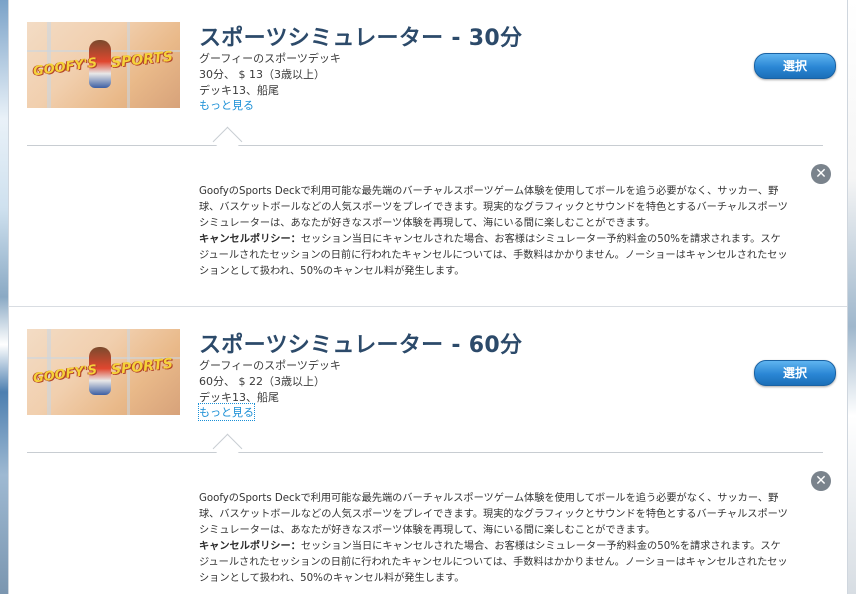 The width and height of the screenshot is (856, 594). Describe the element at coordinates (361, 38) in the screenshot. I see `activity-title: スポーツシミュレーター - 30分` at that location.